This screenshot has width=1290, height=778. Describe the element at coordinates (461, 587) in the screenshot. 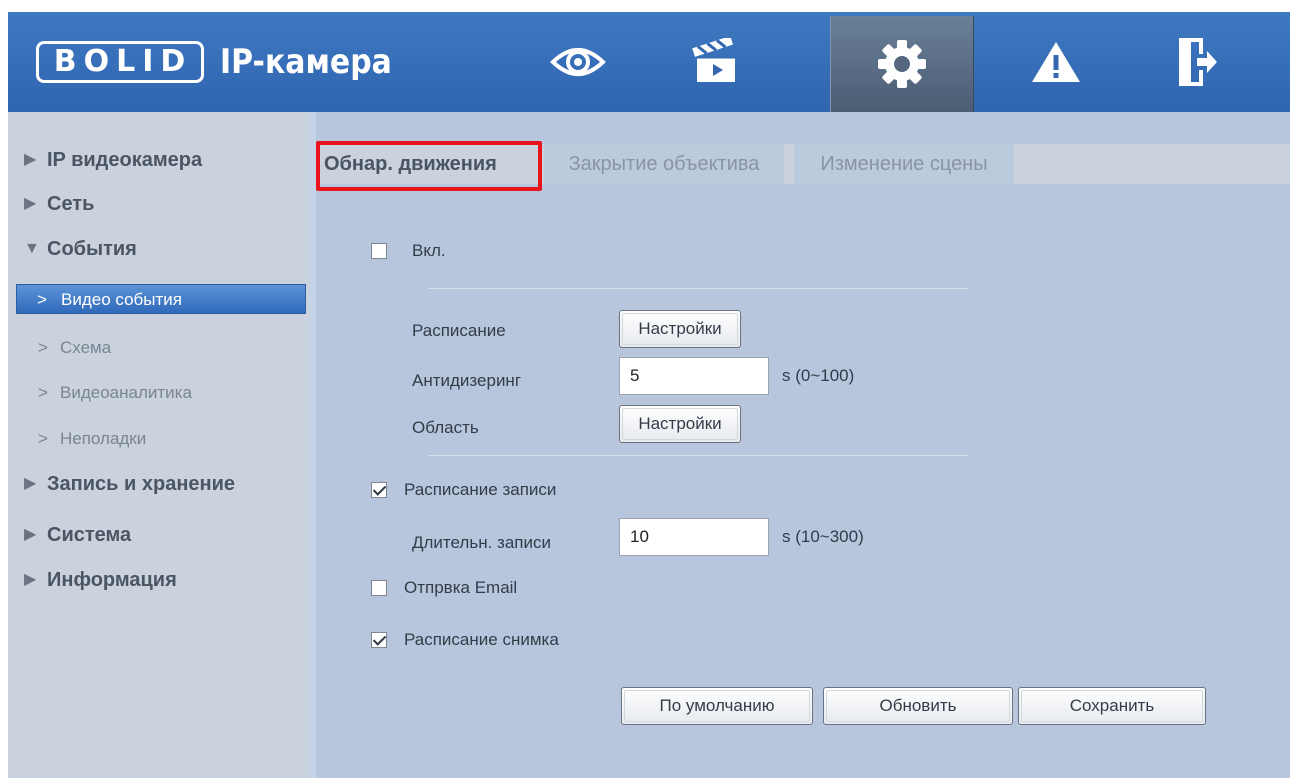

I see `send-email-label: Отпрвка Email` at that location.